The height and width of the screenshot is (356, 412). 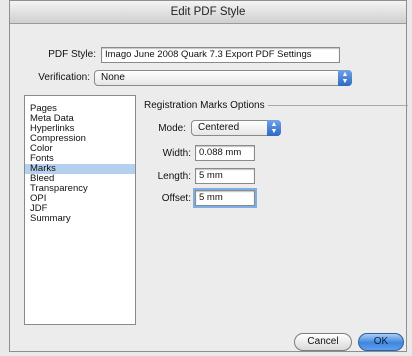 What do you see at coordinates (219, 127) in the screenshot?
I see `mode-value: Centered` at bounding box center [219, 127].